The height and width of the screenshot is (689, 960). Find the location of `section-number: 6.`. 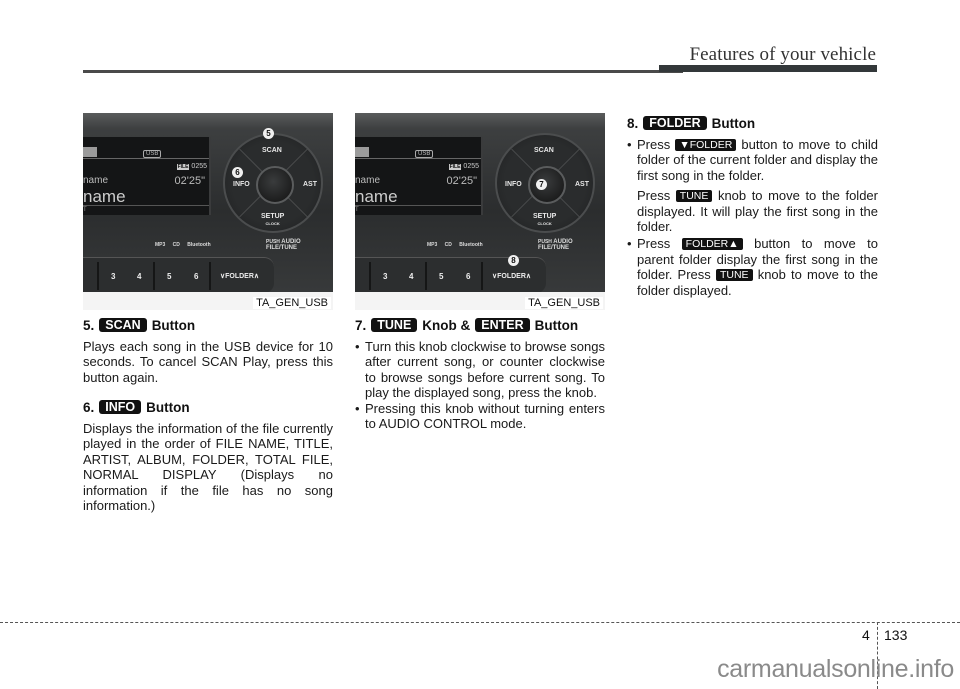

section-number: 6. is located at coordinates (89, 407).